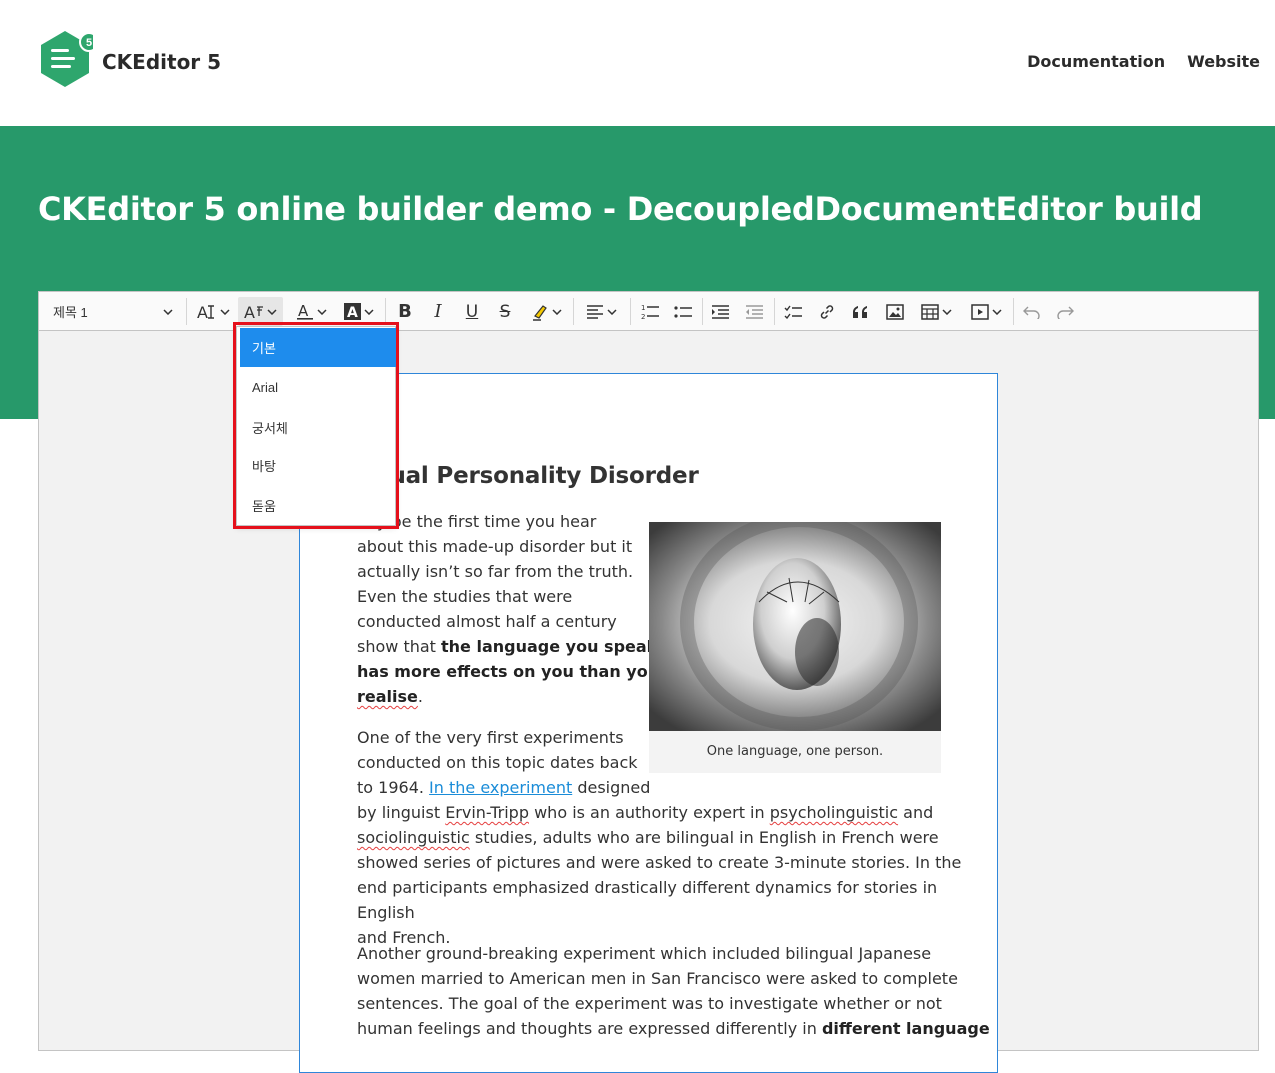  I want to click on nav-website: Website, so click(1223, 61).